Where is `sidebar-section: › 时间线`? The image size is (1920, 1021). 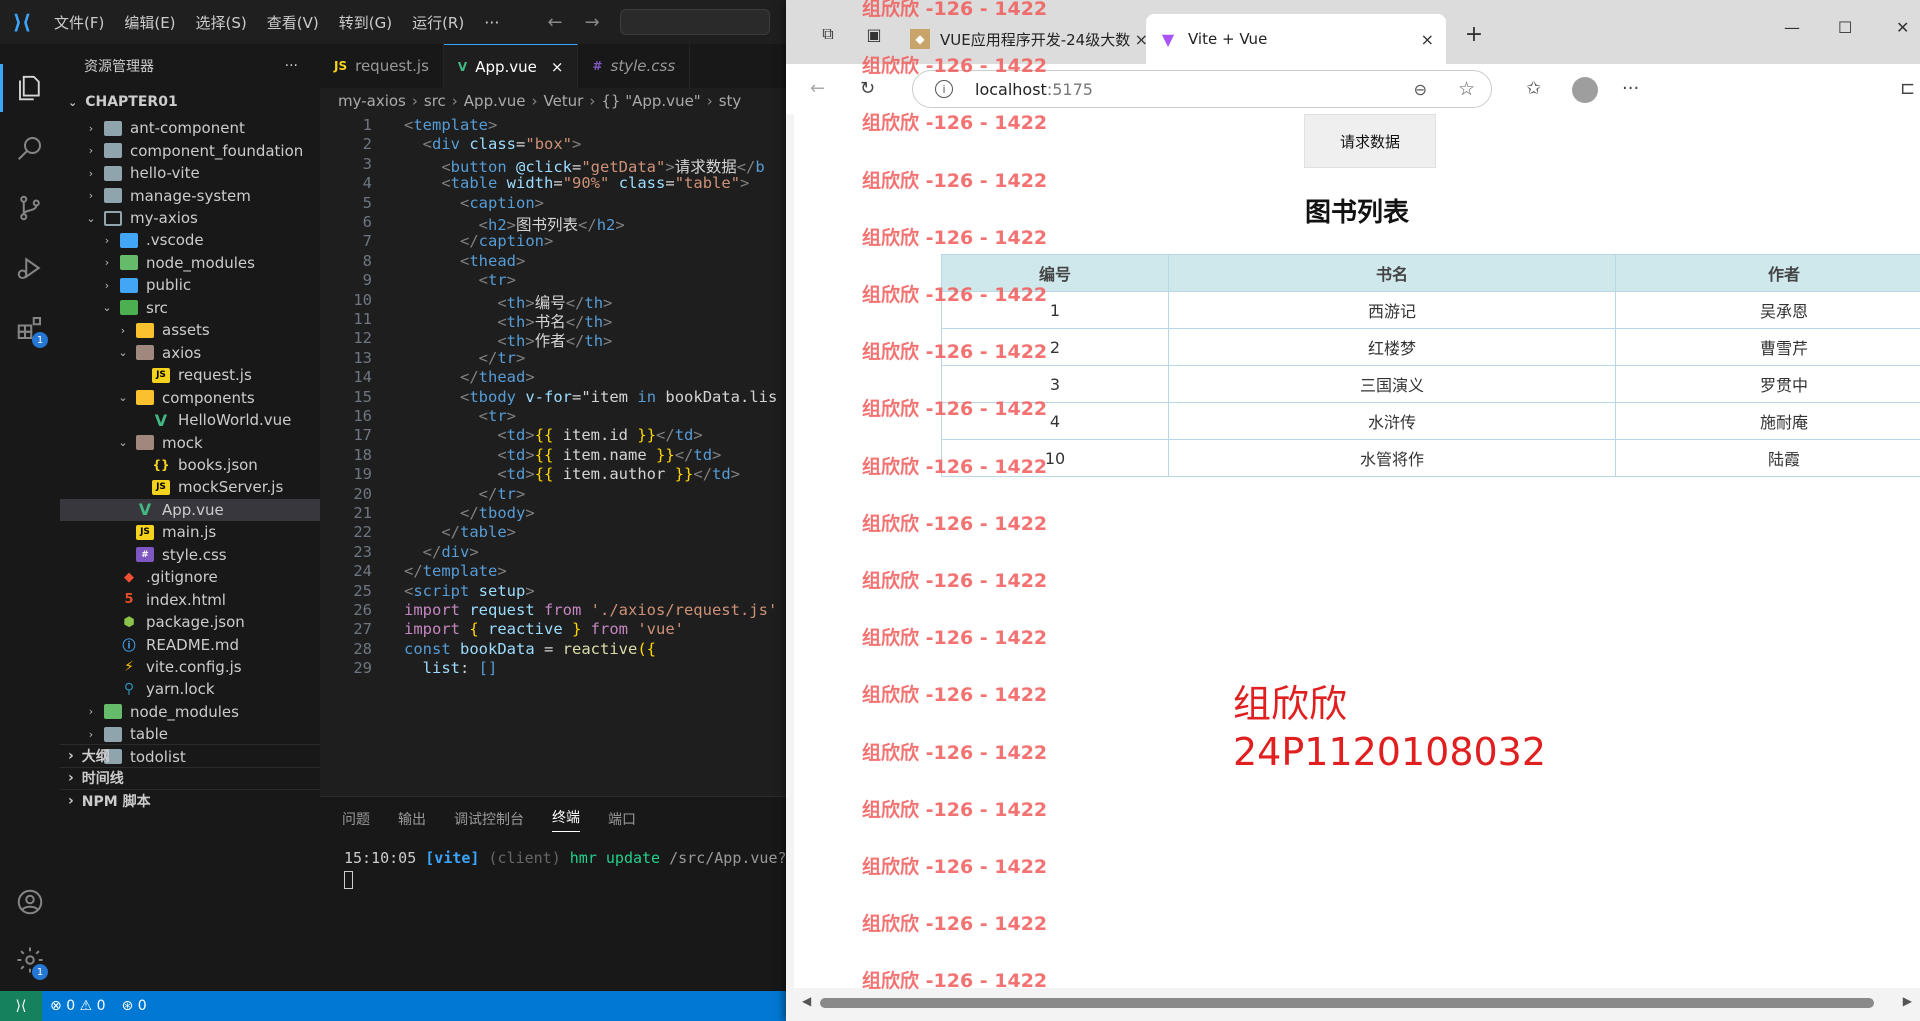
sidebar-section: › 时间线 is located at coordinates (190, 778).